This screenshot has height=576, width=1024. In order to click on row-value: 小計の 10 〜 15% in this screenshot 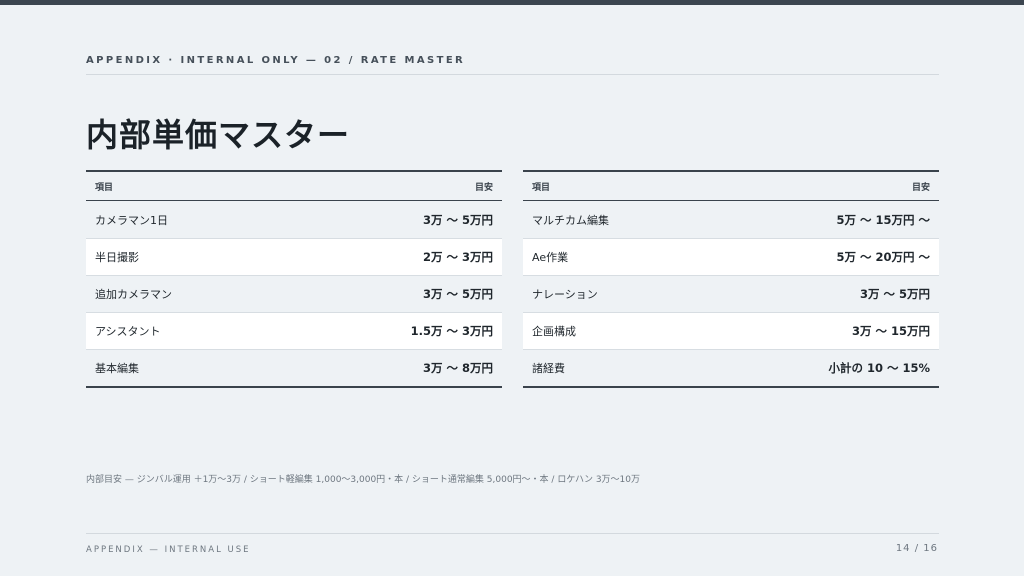, I will do `click(879, 368)`.